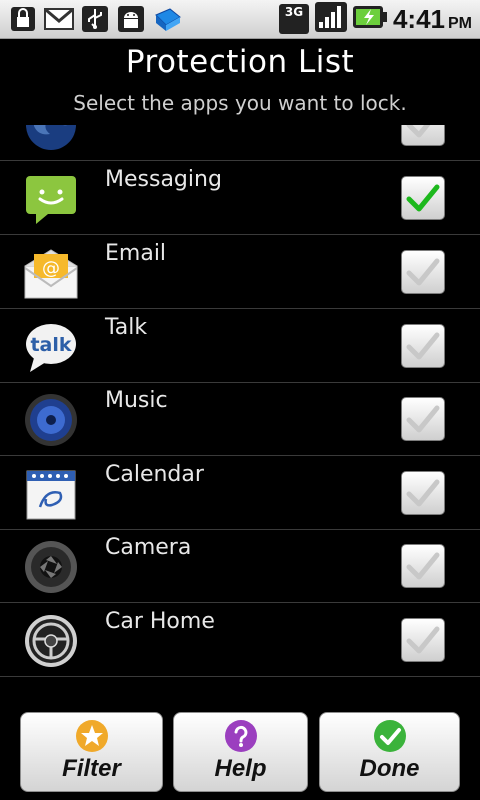 Image resolution: width=480 pixels, height=800 pixels. Describe the element at coordinates (423, 272) in the screenshot. I see `lock-checkbox-email` at that location.